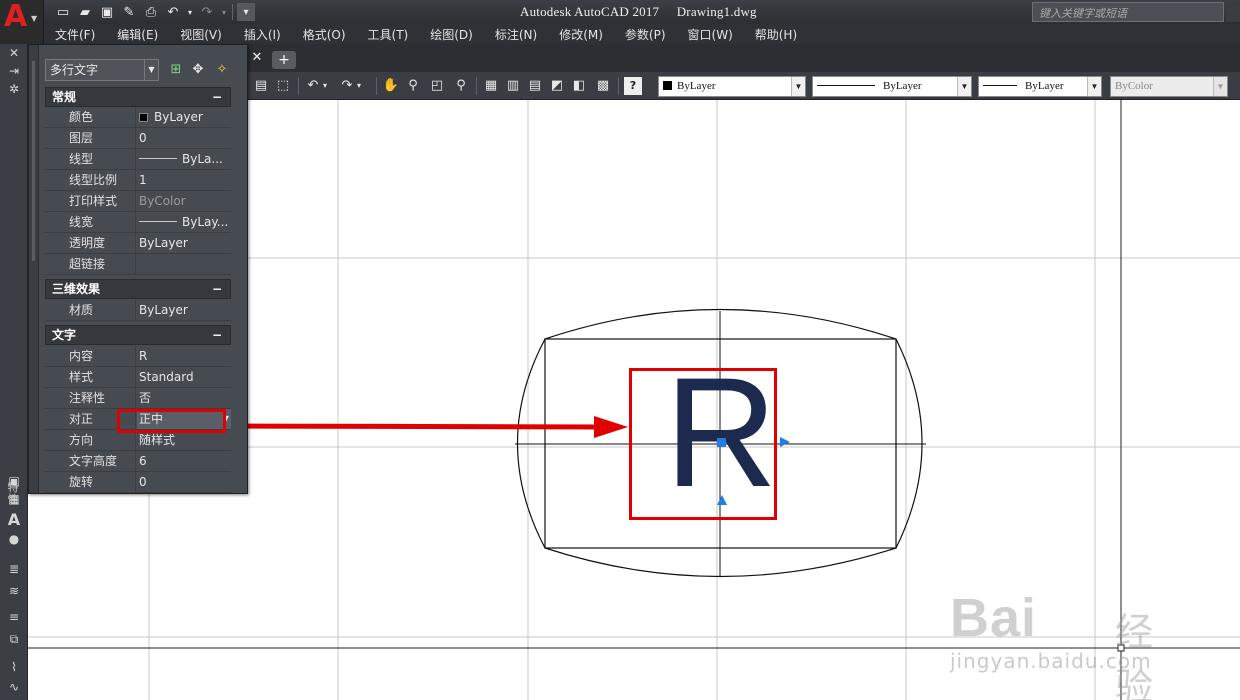 The image size is (1240, 700). I want to click on undo-icon: ↶, so click(173, 12).